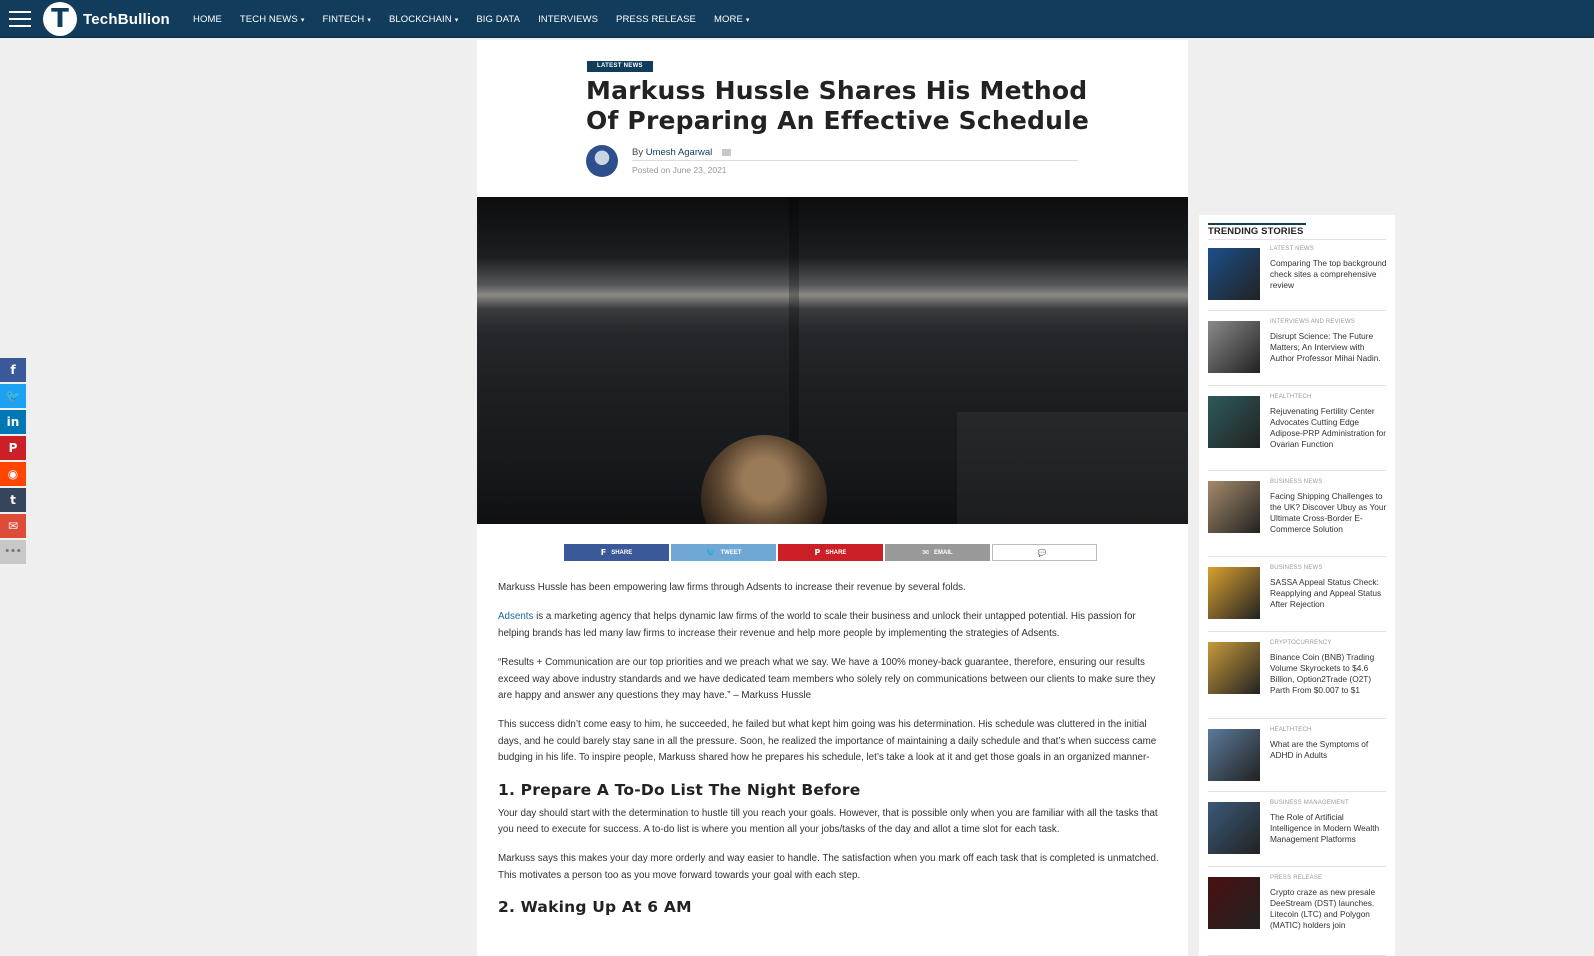 This screenshot has width=1594, height=956. Describe the element at coordinates (13, 474) in the screenshot. I see `reddit-share-icon: ◉` at that location.